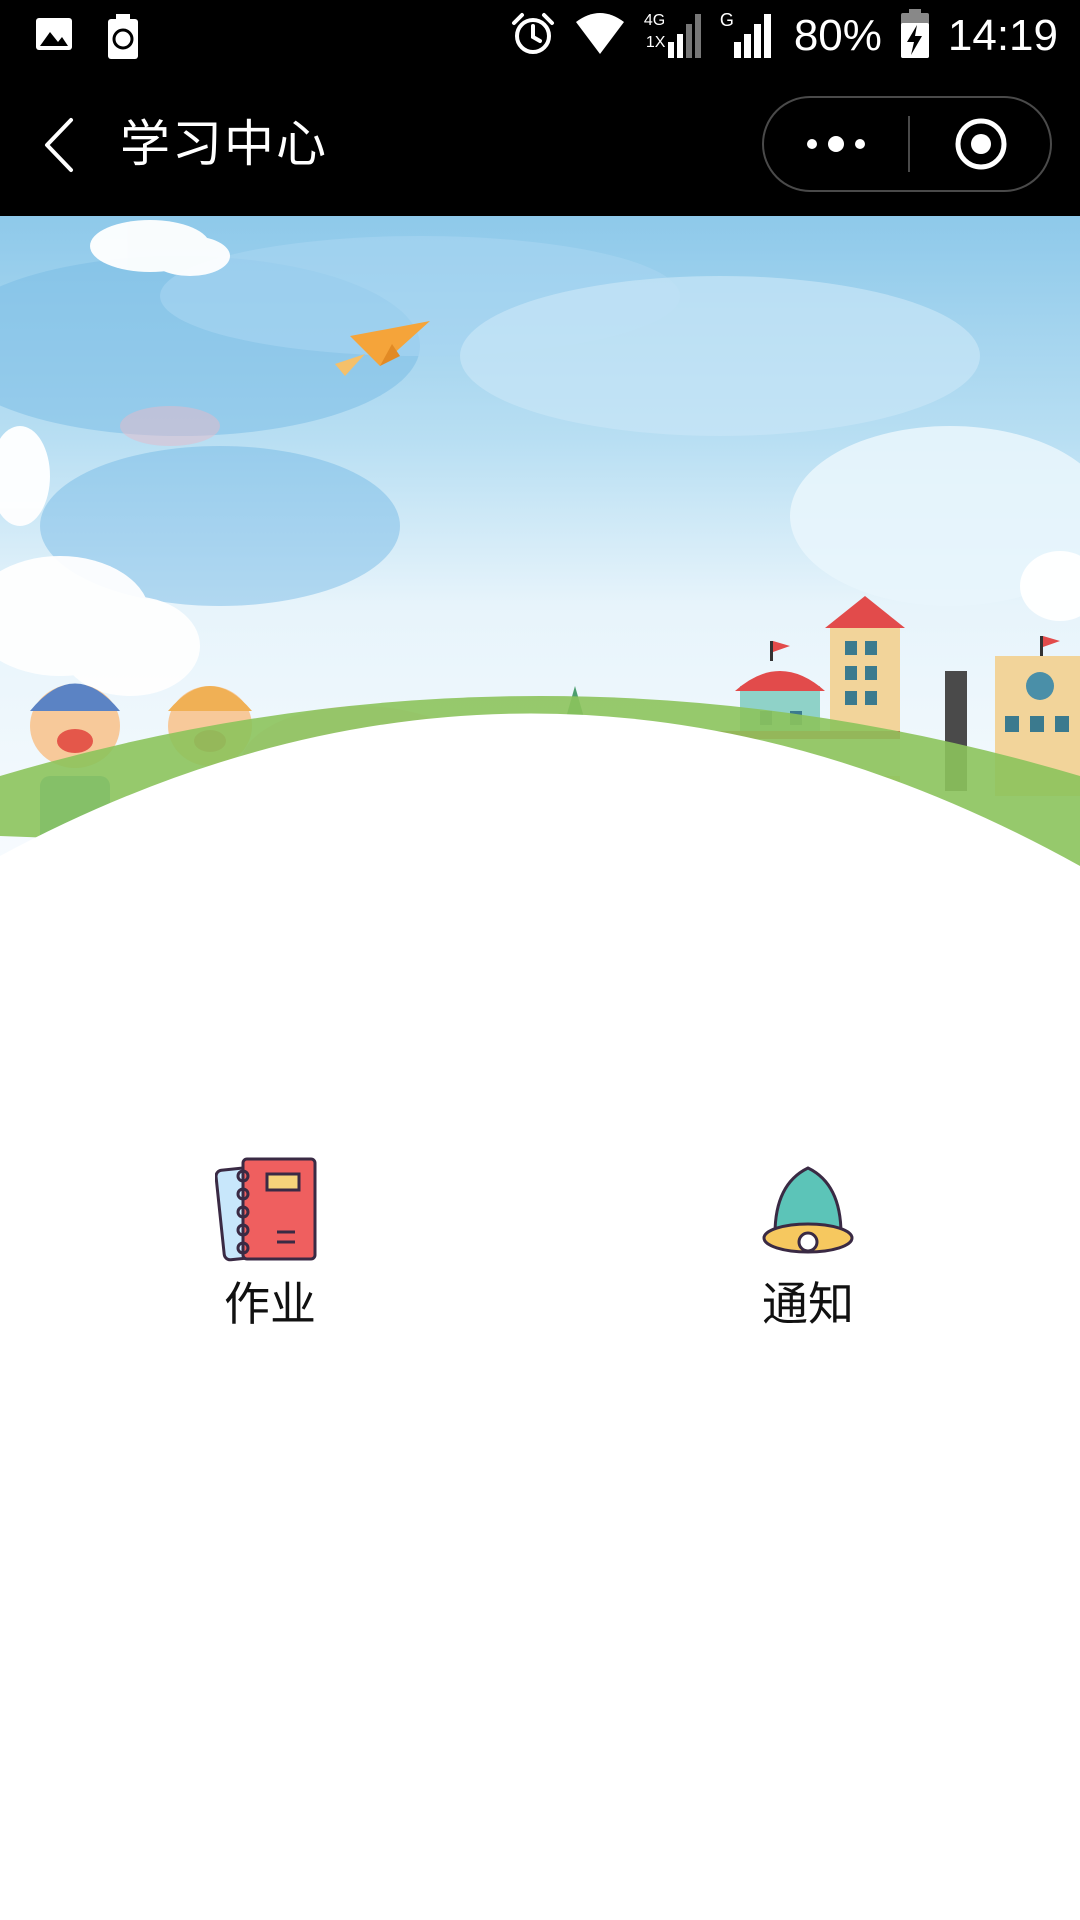 This screenshot has width=1080, height=1920. What do you see at coordinates (533, 36) in the screenshot?
I see `alarm-icon` at bounding box center [533, 36].